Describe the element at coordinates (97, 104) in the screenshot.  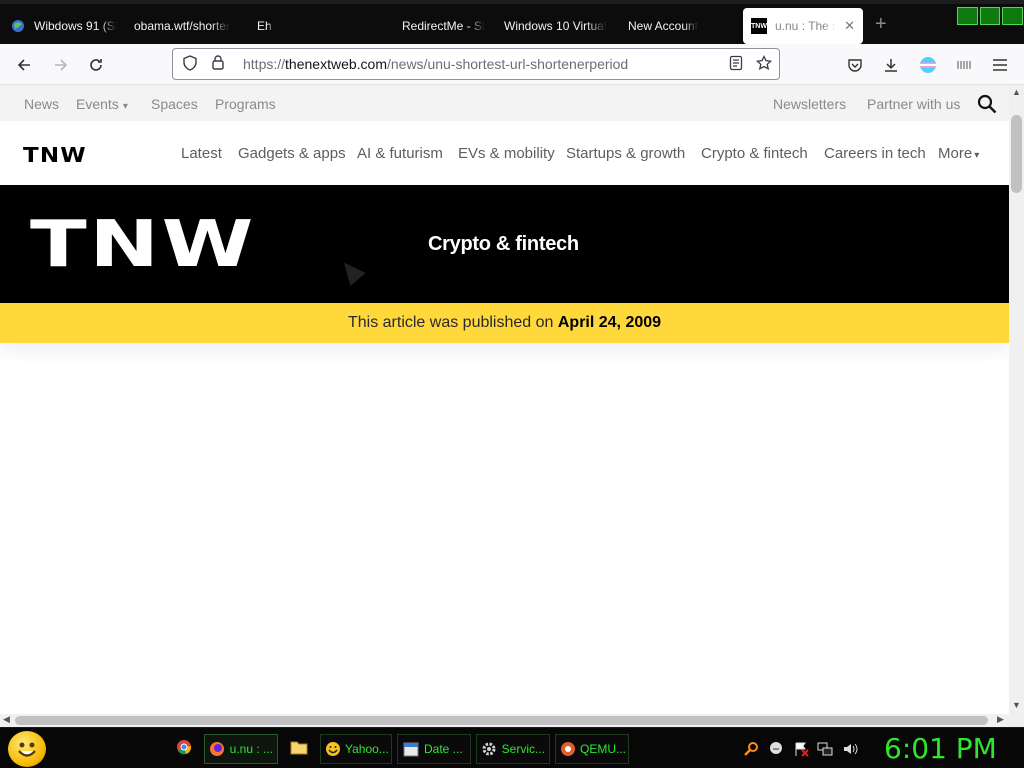
I see `util-nav-events-label: Events` at that location.